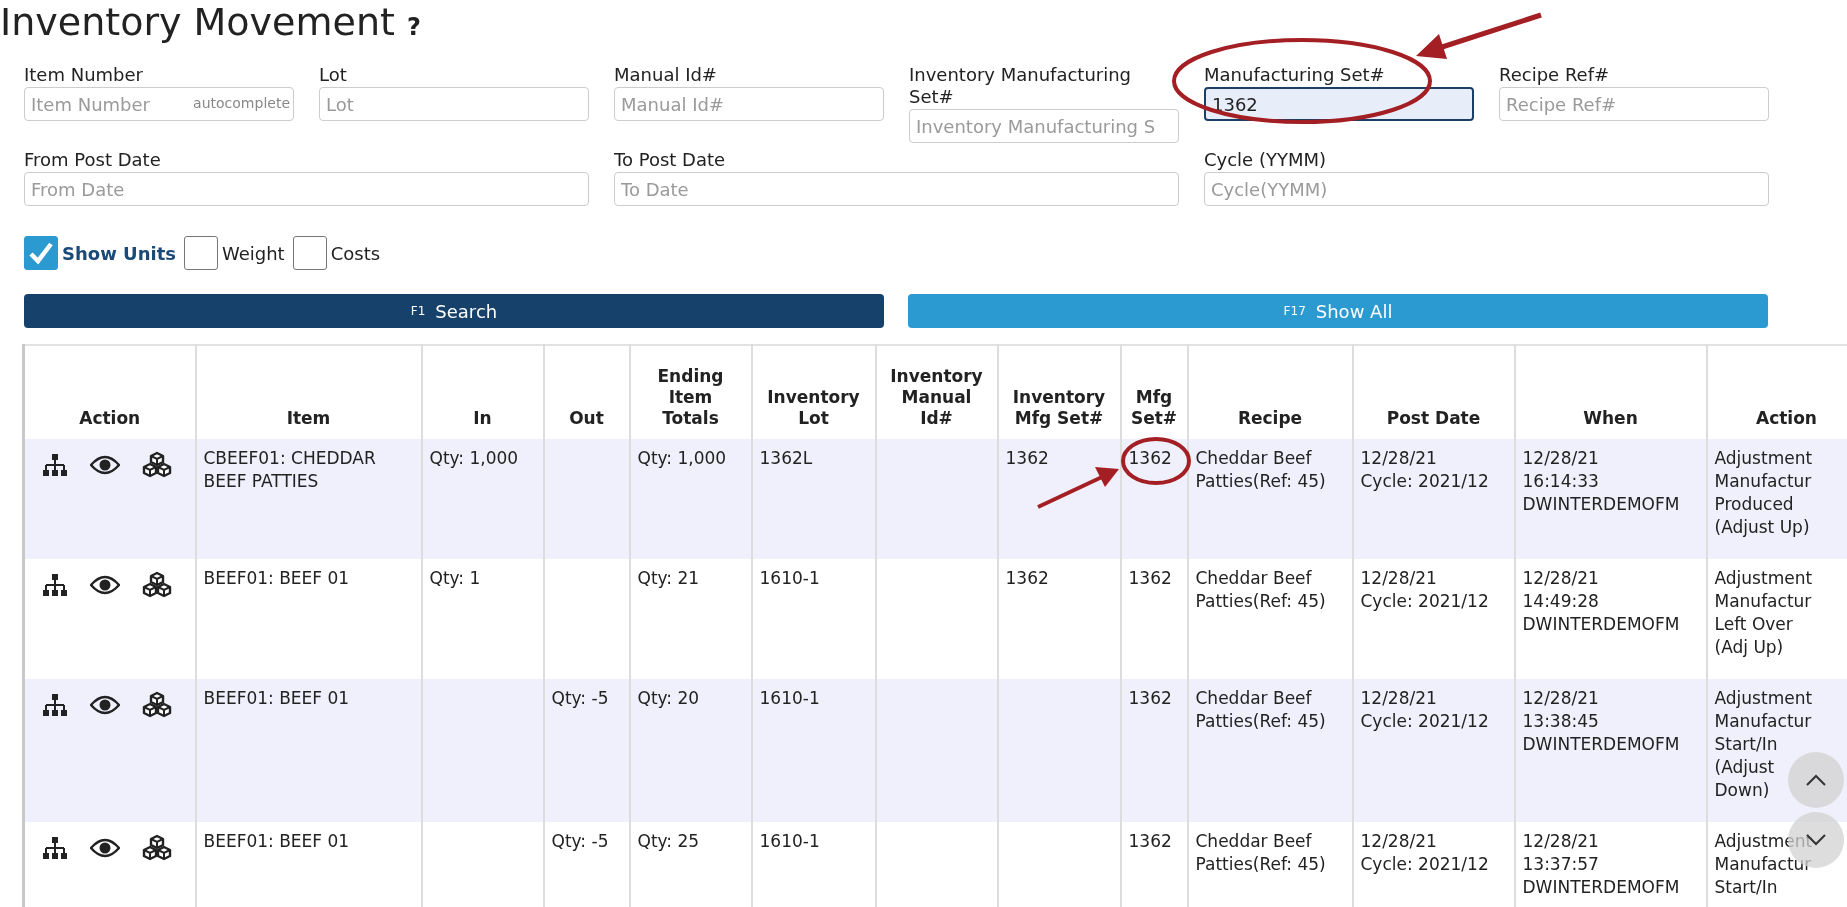 This screenshot has width=1847, height=907. I want to click on field-label: Manual Id#, so click(666, 75).